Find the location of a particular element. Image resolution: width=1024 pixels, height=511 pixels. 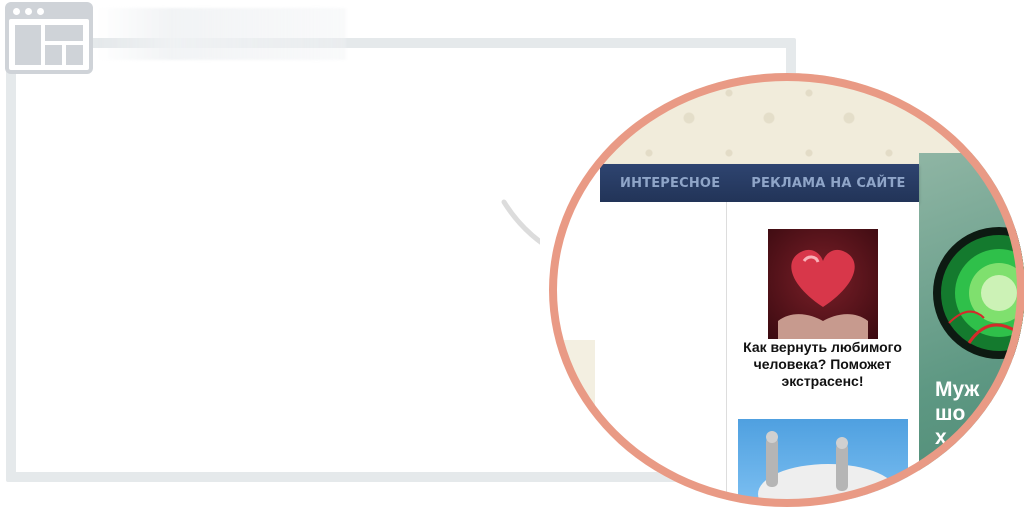

heart-icon is located at coordinates (822, 294).